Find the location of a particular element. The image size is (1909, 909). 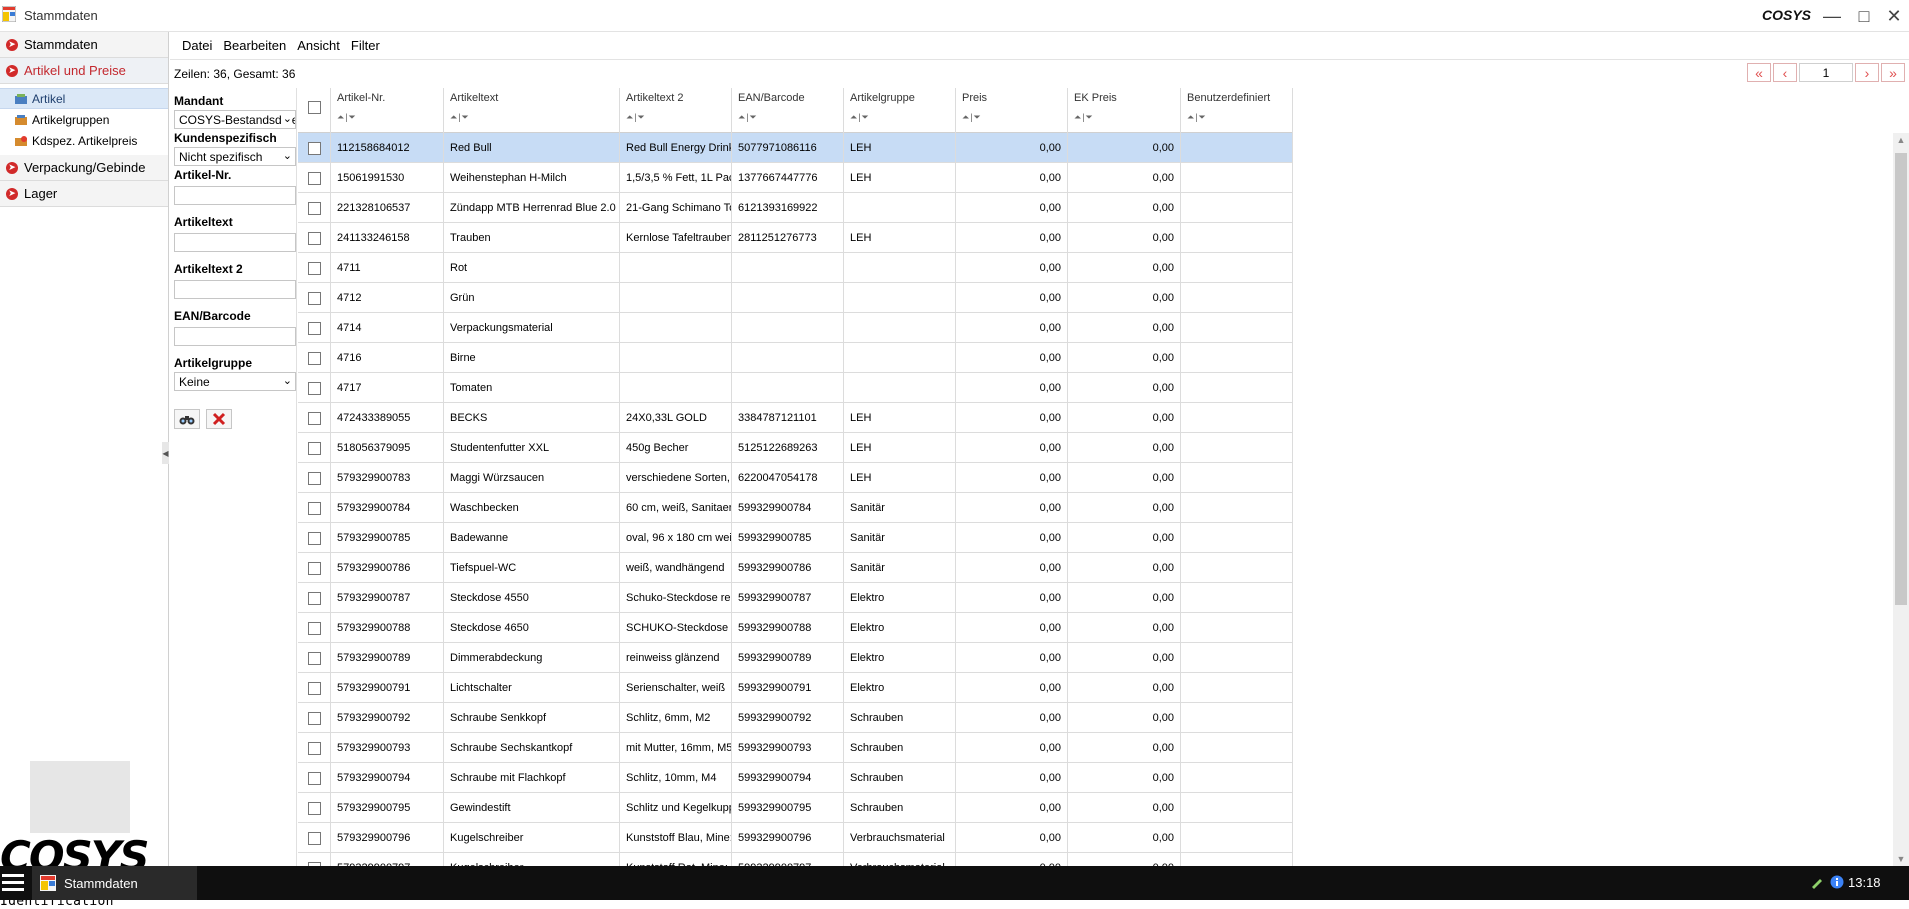

panel-collapse-handle: ◀ is located at coordinates (165, 453).